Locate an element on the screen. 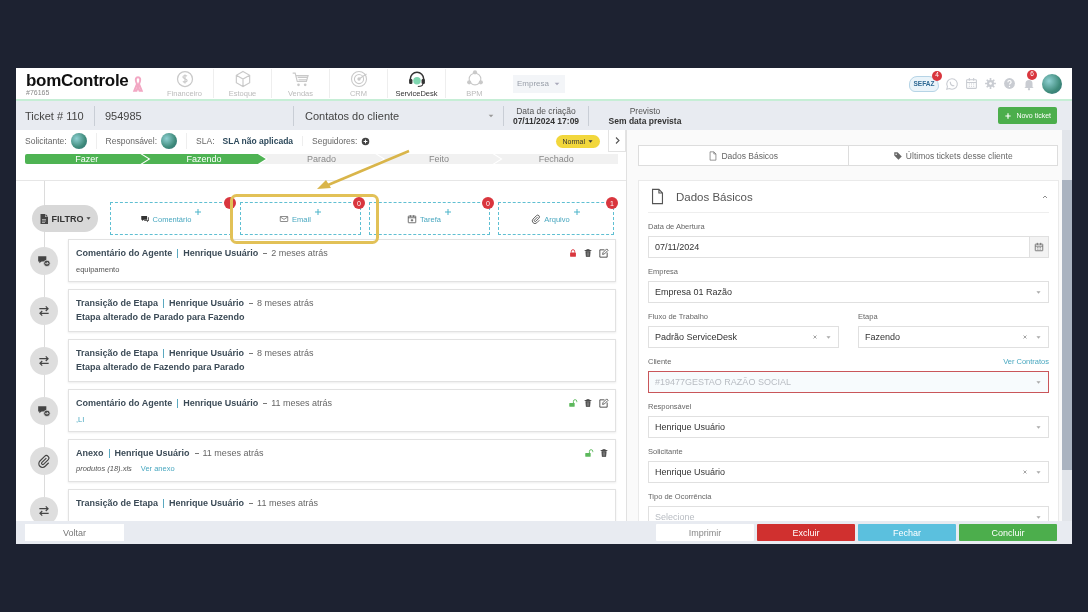  action-button: Imprimir is located at coordinates (705, 532).